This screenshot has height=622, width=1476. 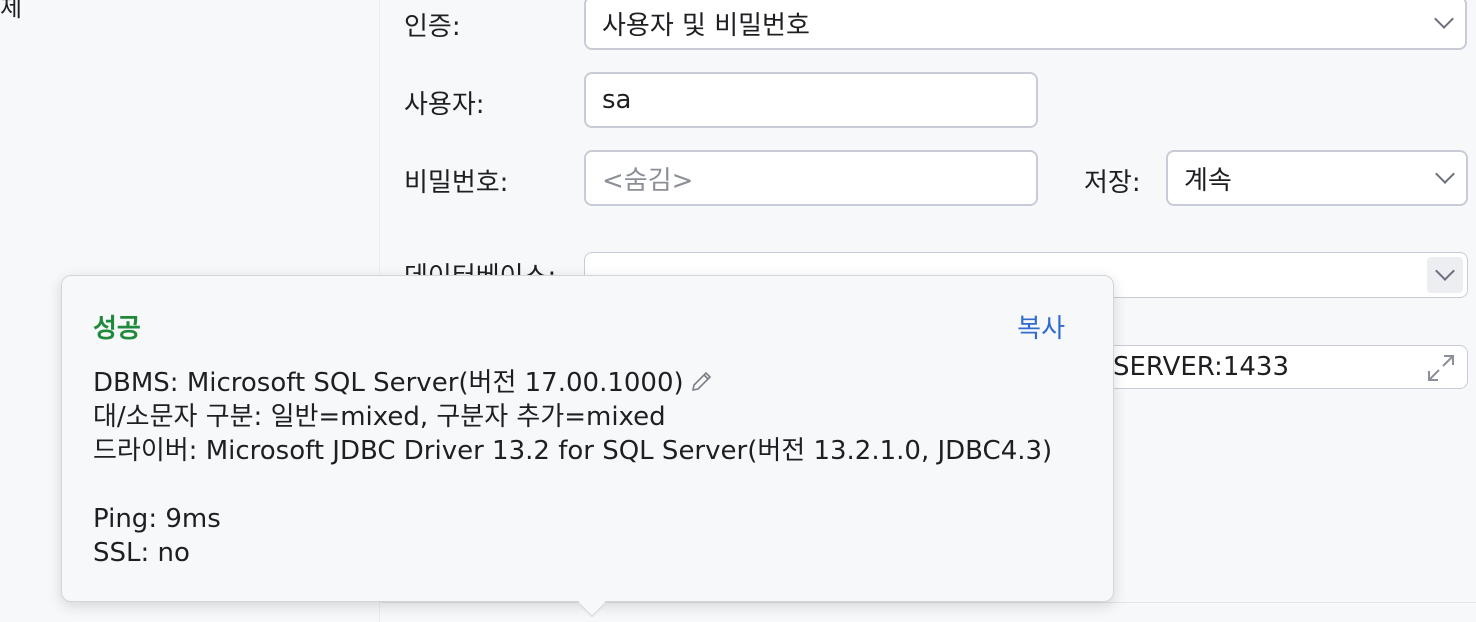 What do you see at coordinates (1112, 183) in the screenshot?
I see `save-label: 저장:` at bounding box center [1112, 183].